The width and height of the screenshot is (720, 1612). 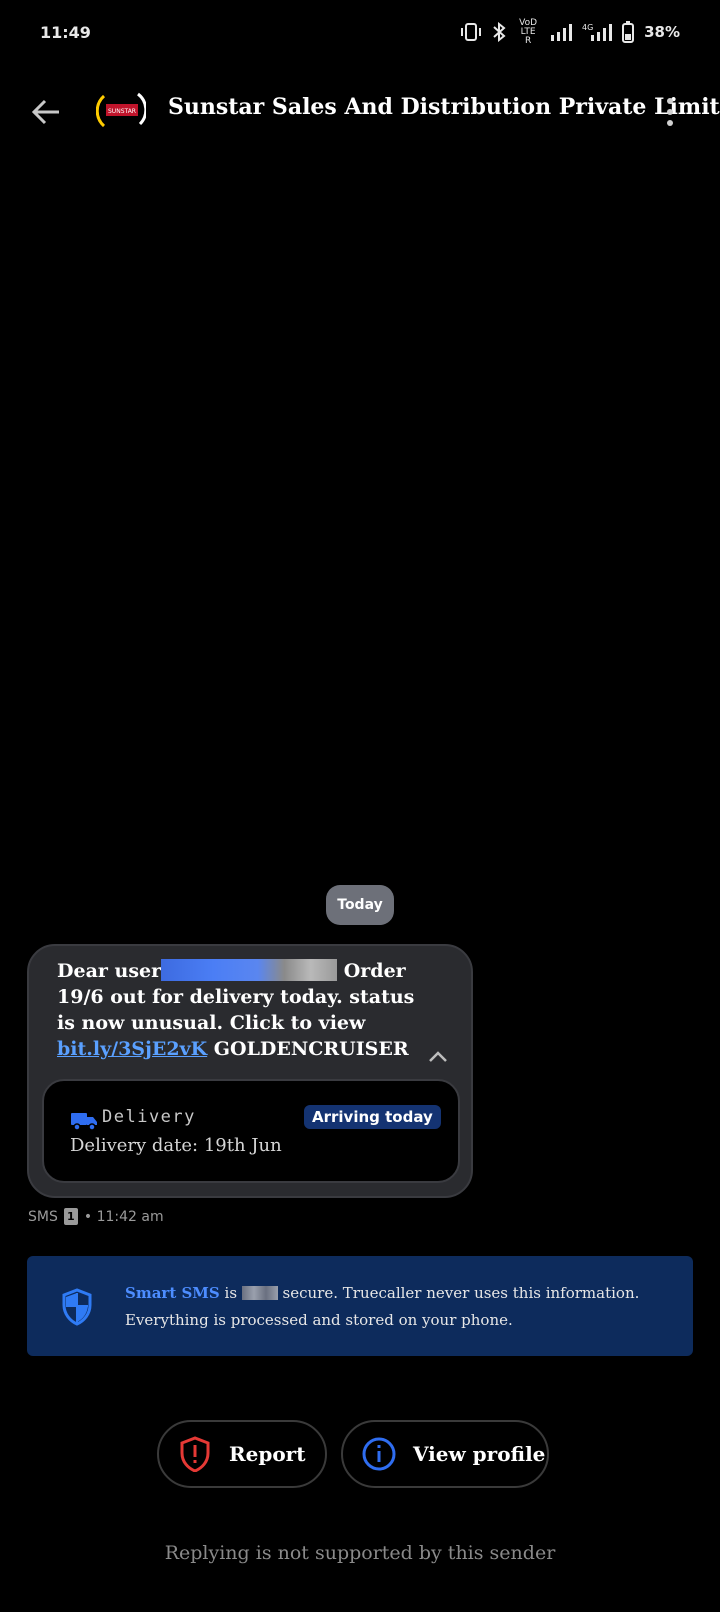 What do you see at coordinates (360, 1553) in the screenshot?
I see `reply-not-supported-note: Replying is not supported by this sender` at bounding box center [360, 1553].